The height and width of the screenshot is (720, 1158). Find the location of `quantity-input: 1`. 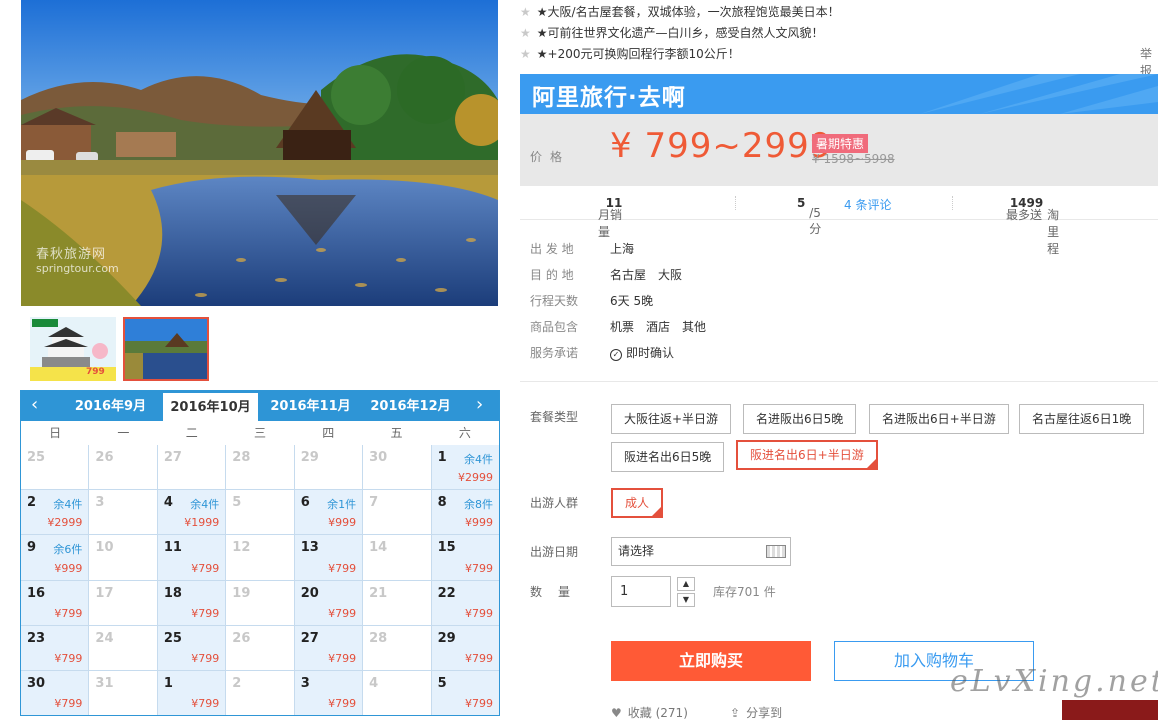

quantity-input: 1 is located at coordinates (641, 591).